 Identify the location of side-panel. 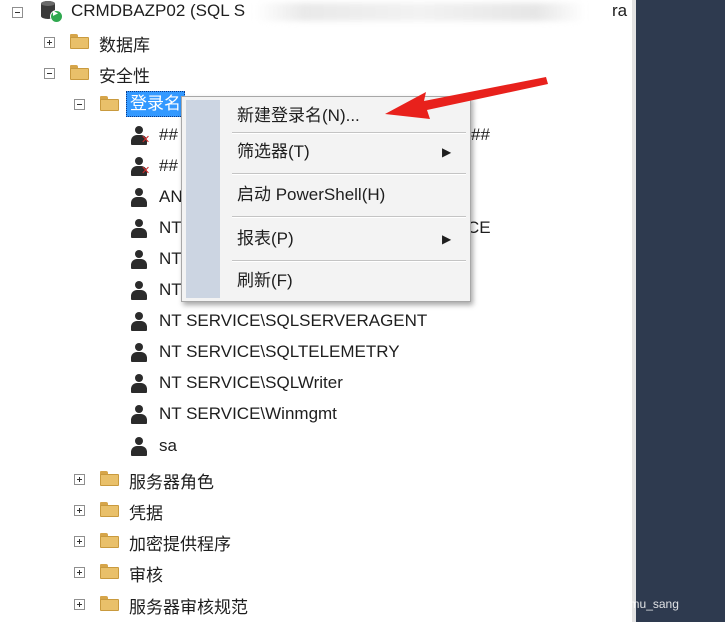
(680, 311).